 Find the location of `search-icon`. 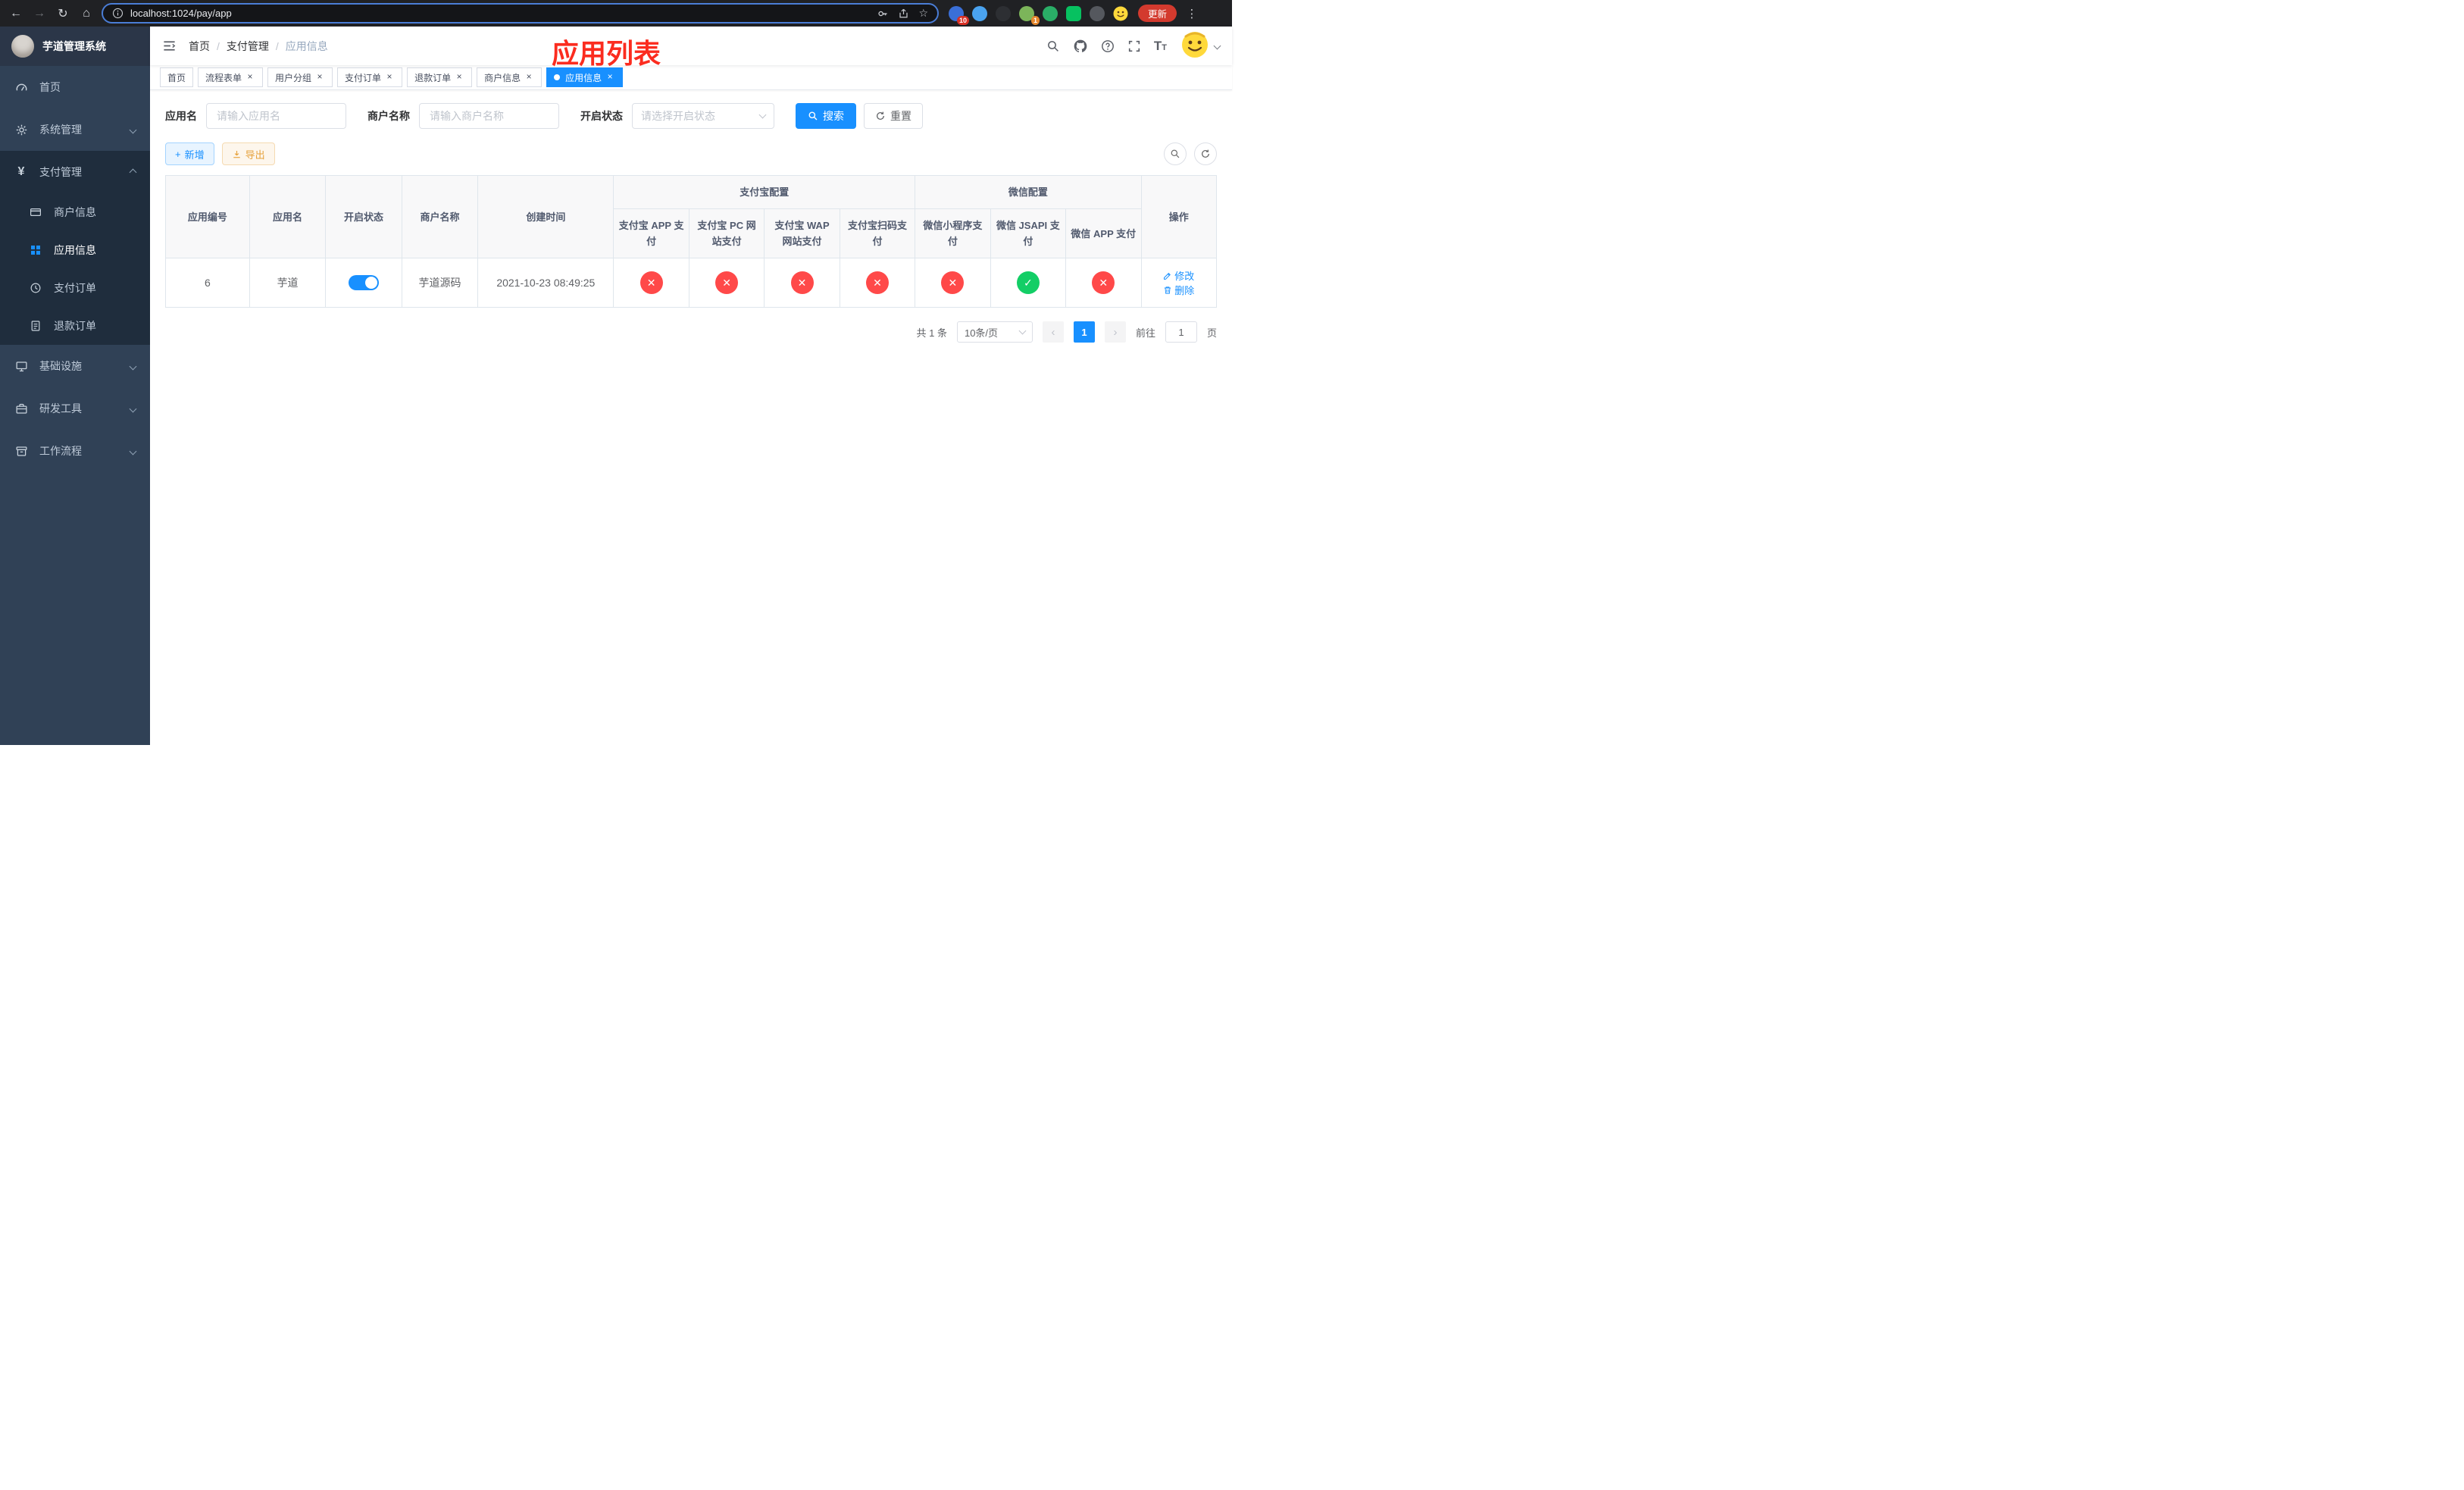

search-icon is located at coordinates (1053, 46).